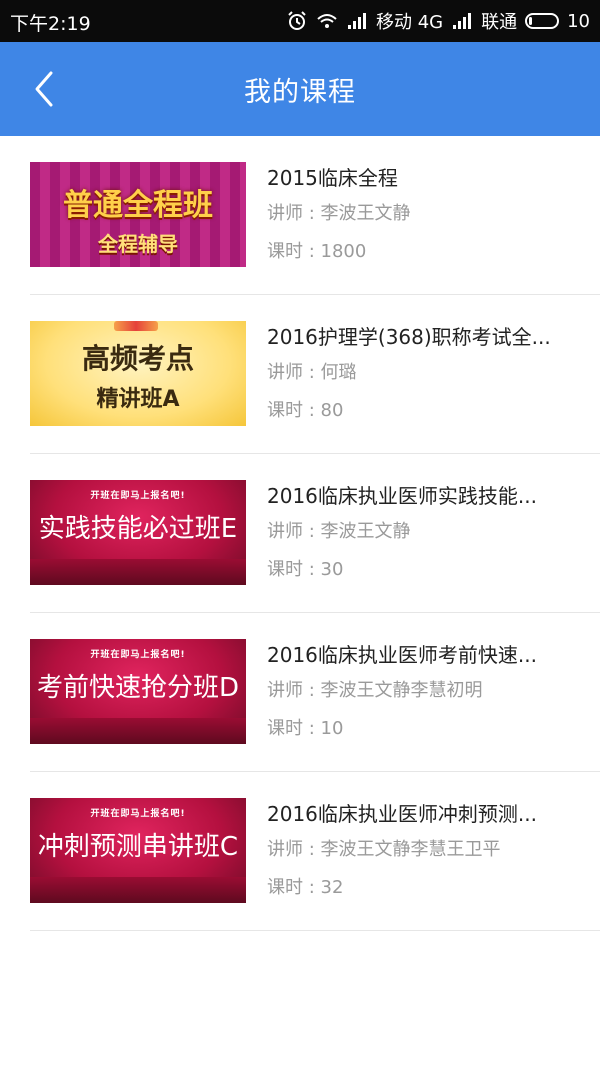  Describe the element at coordinates (305, 728) in the screenshot. I see `course-hours: 课时 : 10` at that location.